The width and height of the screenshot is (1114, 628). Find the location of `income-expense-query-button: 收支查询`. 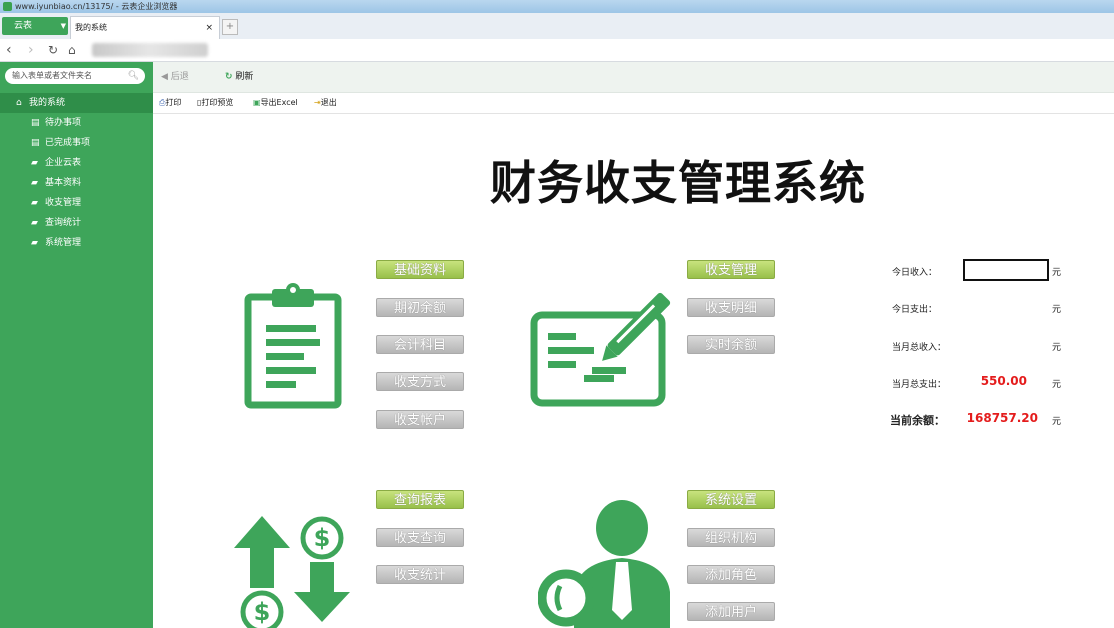

income-expense-query-button: 收支查询 is located at coordinates (420, 537).